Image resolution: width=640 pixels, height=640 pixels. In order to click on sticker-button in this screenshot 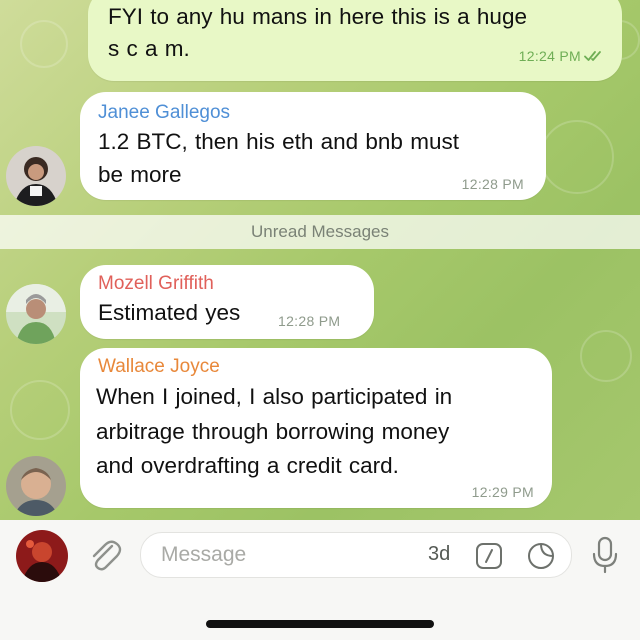, I will do `click(541, 556)`.